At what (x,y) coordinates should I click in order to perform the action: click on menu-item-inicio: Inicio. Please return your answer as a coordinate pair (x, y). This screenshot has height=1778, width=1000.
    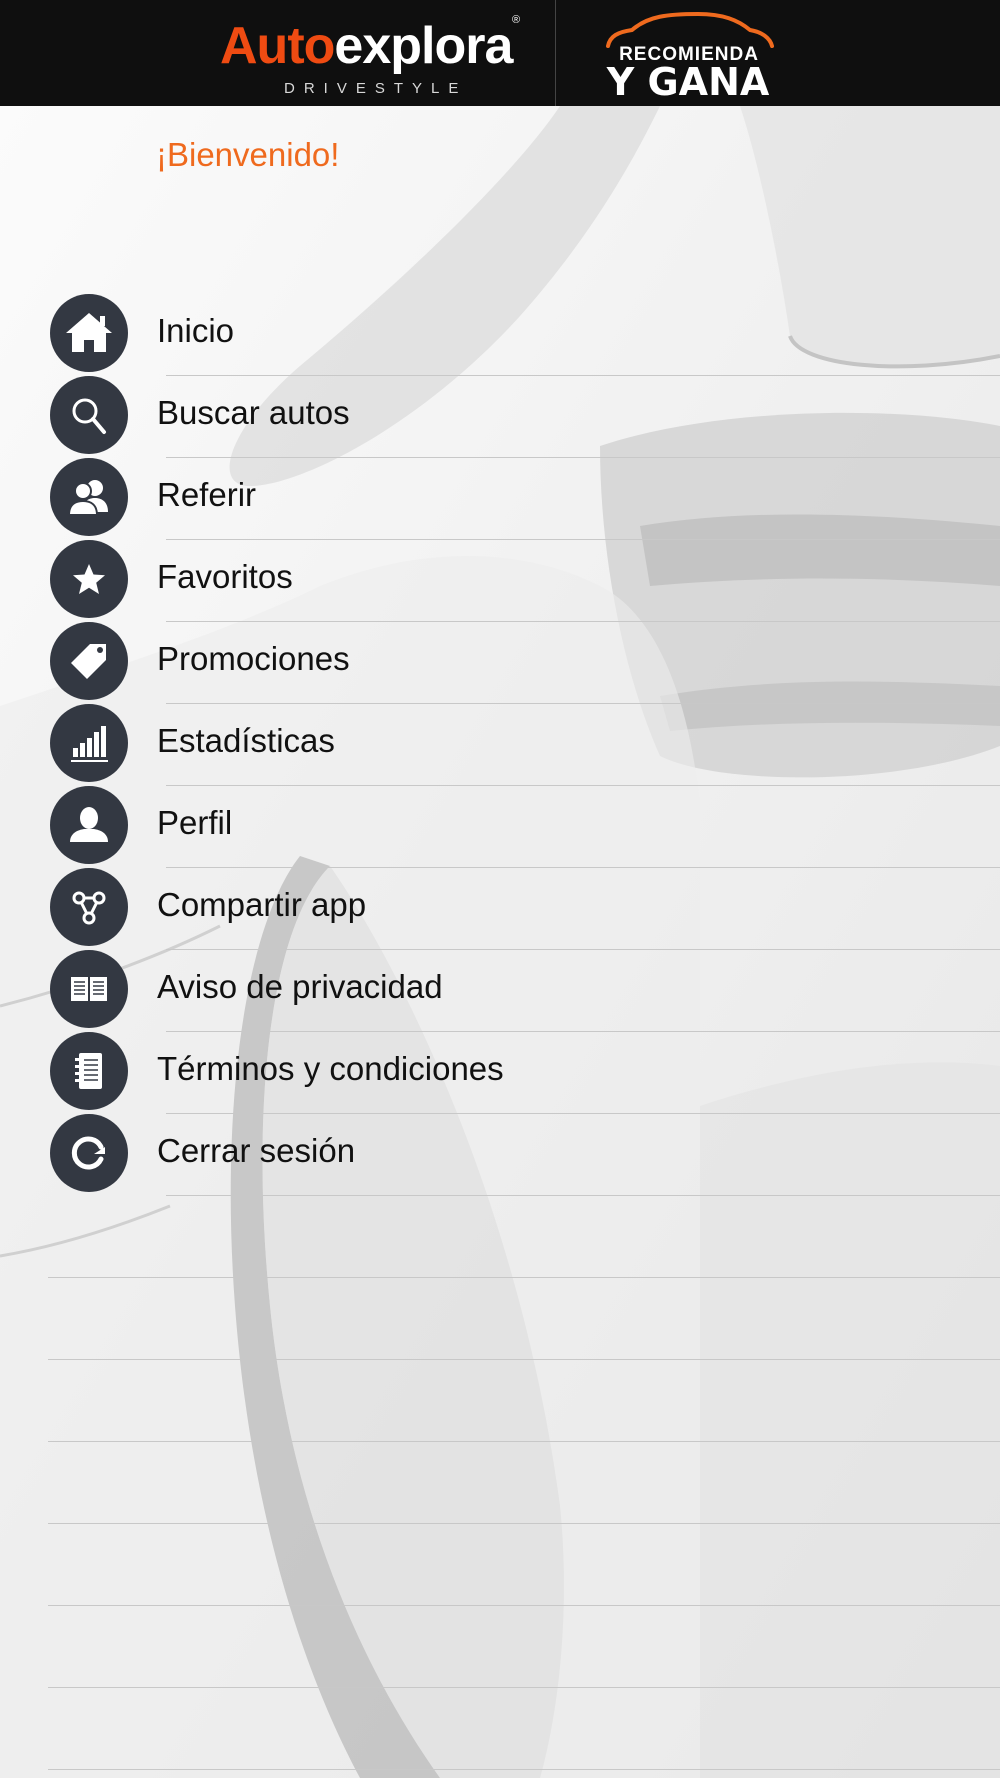
    Looking at the image, I should click on (500, 335).